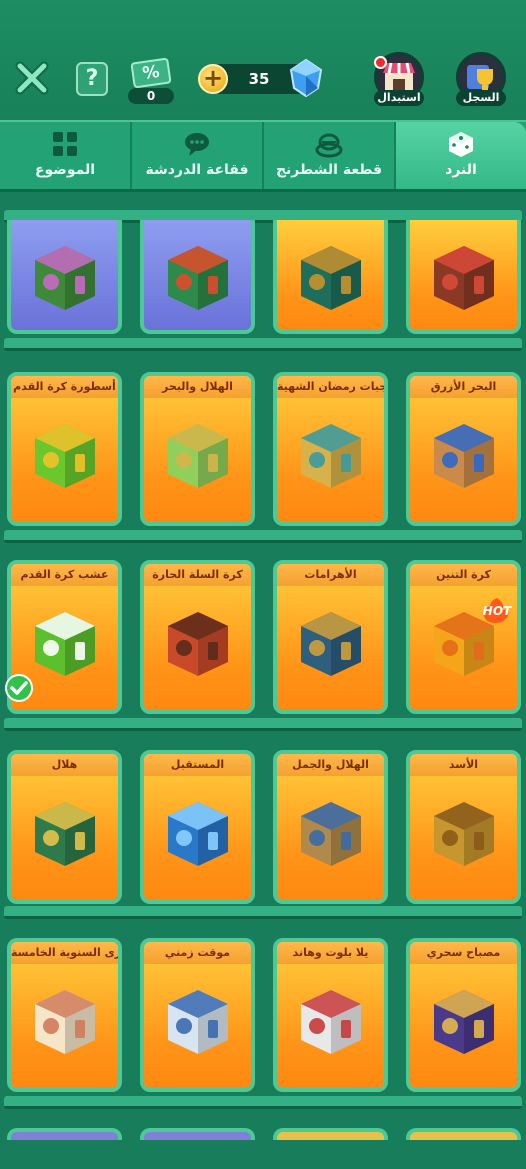 This screenshot has width=526, height=1169. What do you see at coordinates (65, 170) in the screenshot?
I see `tab-label: الموضوع` at bounding box center [65, 170].